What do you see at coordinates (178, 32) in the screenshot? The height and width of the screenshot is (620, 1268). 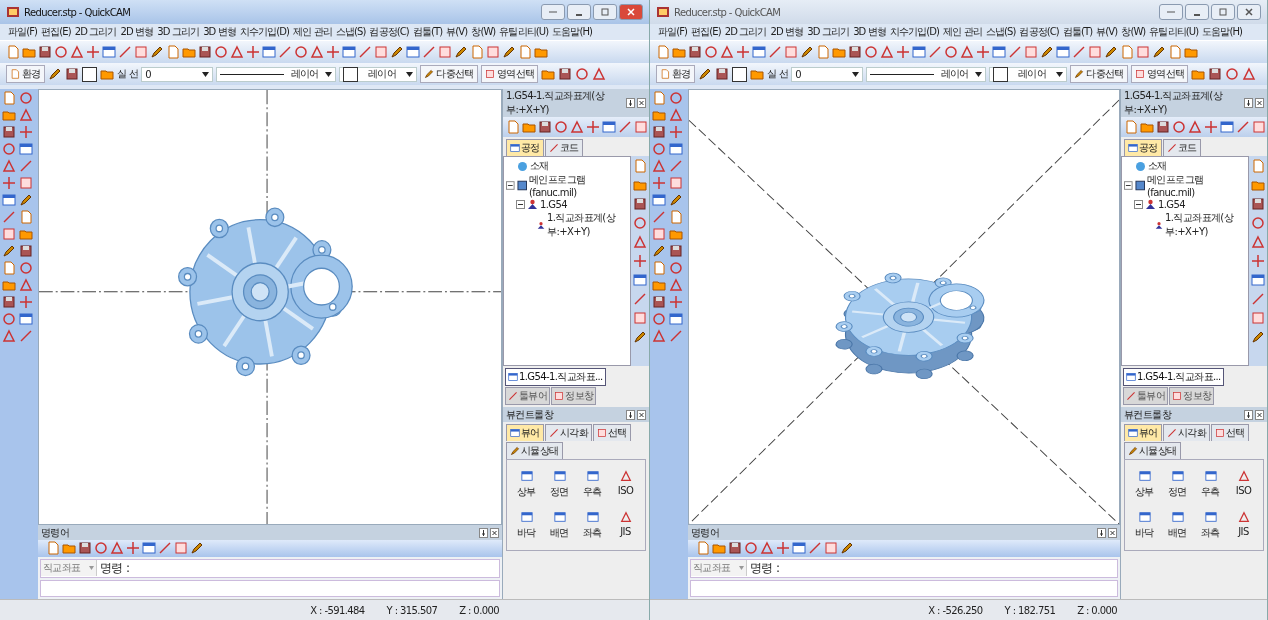 I see `menu-item: 3D 그리기` at bounding box center [178, 32].